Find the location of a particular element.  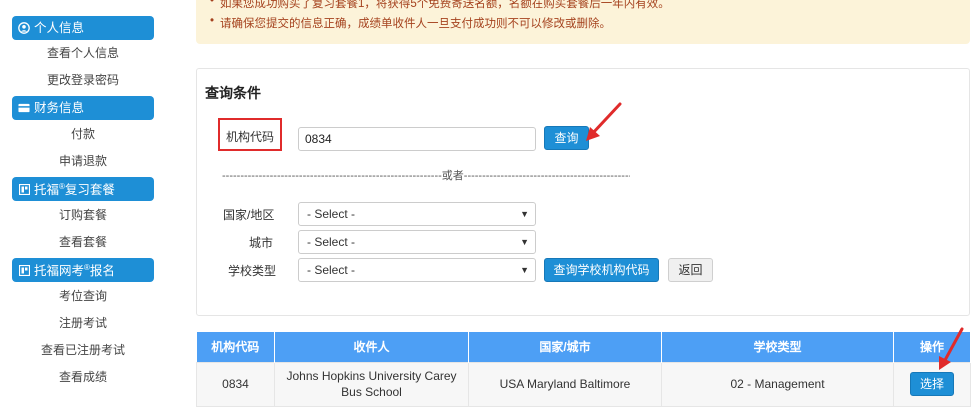

table-header-row: 机构代码 收件人 国家/城市 学校类型 操作 is located at coordinates (583, 347).